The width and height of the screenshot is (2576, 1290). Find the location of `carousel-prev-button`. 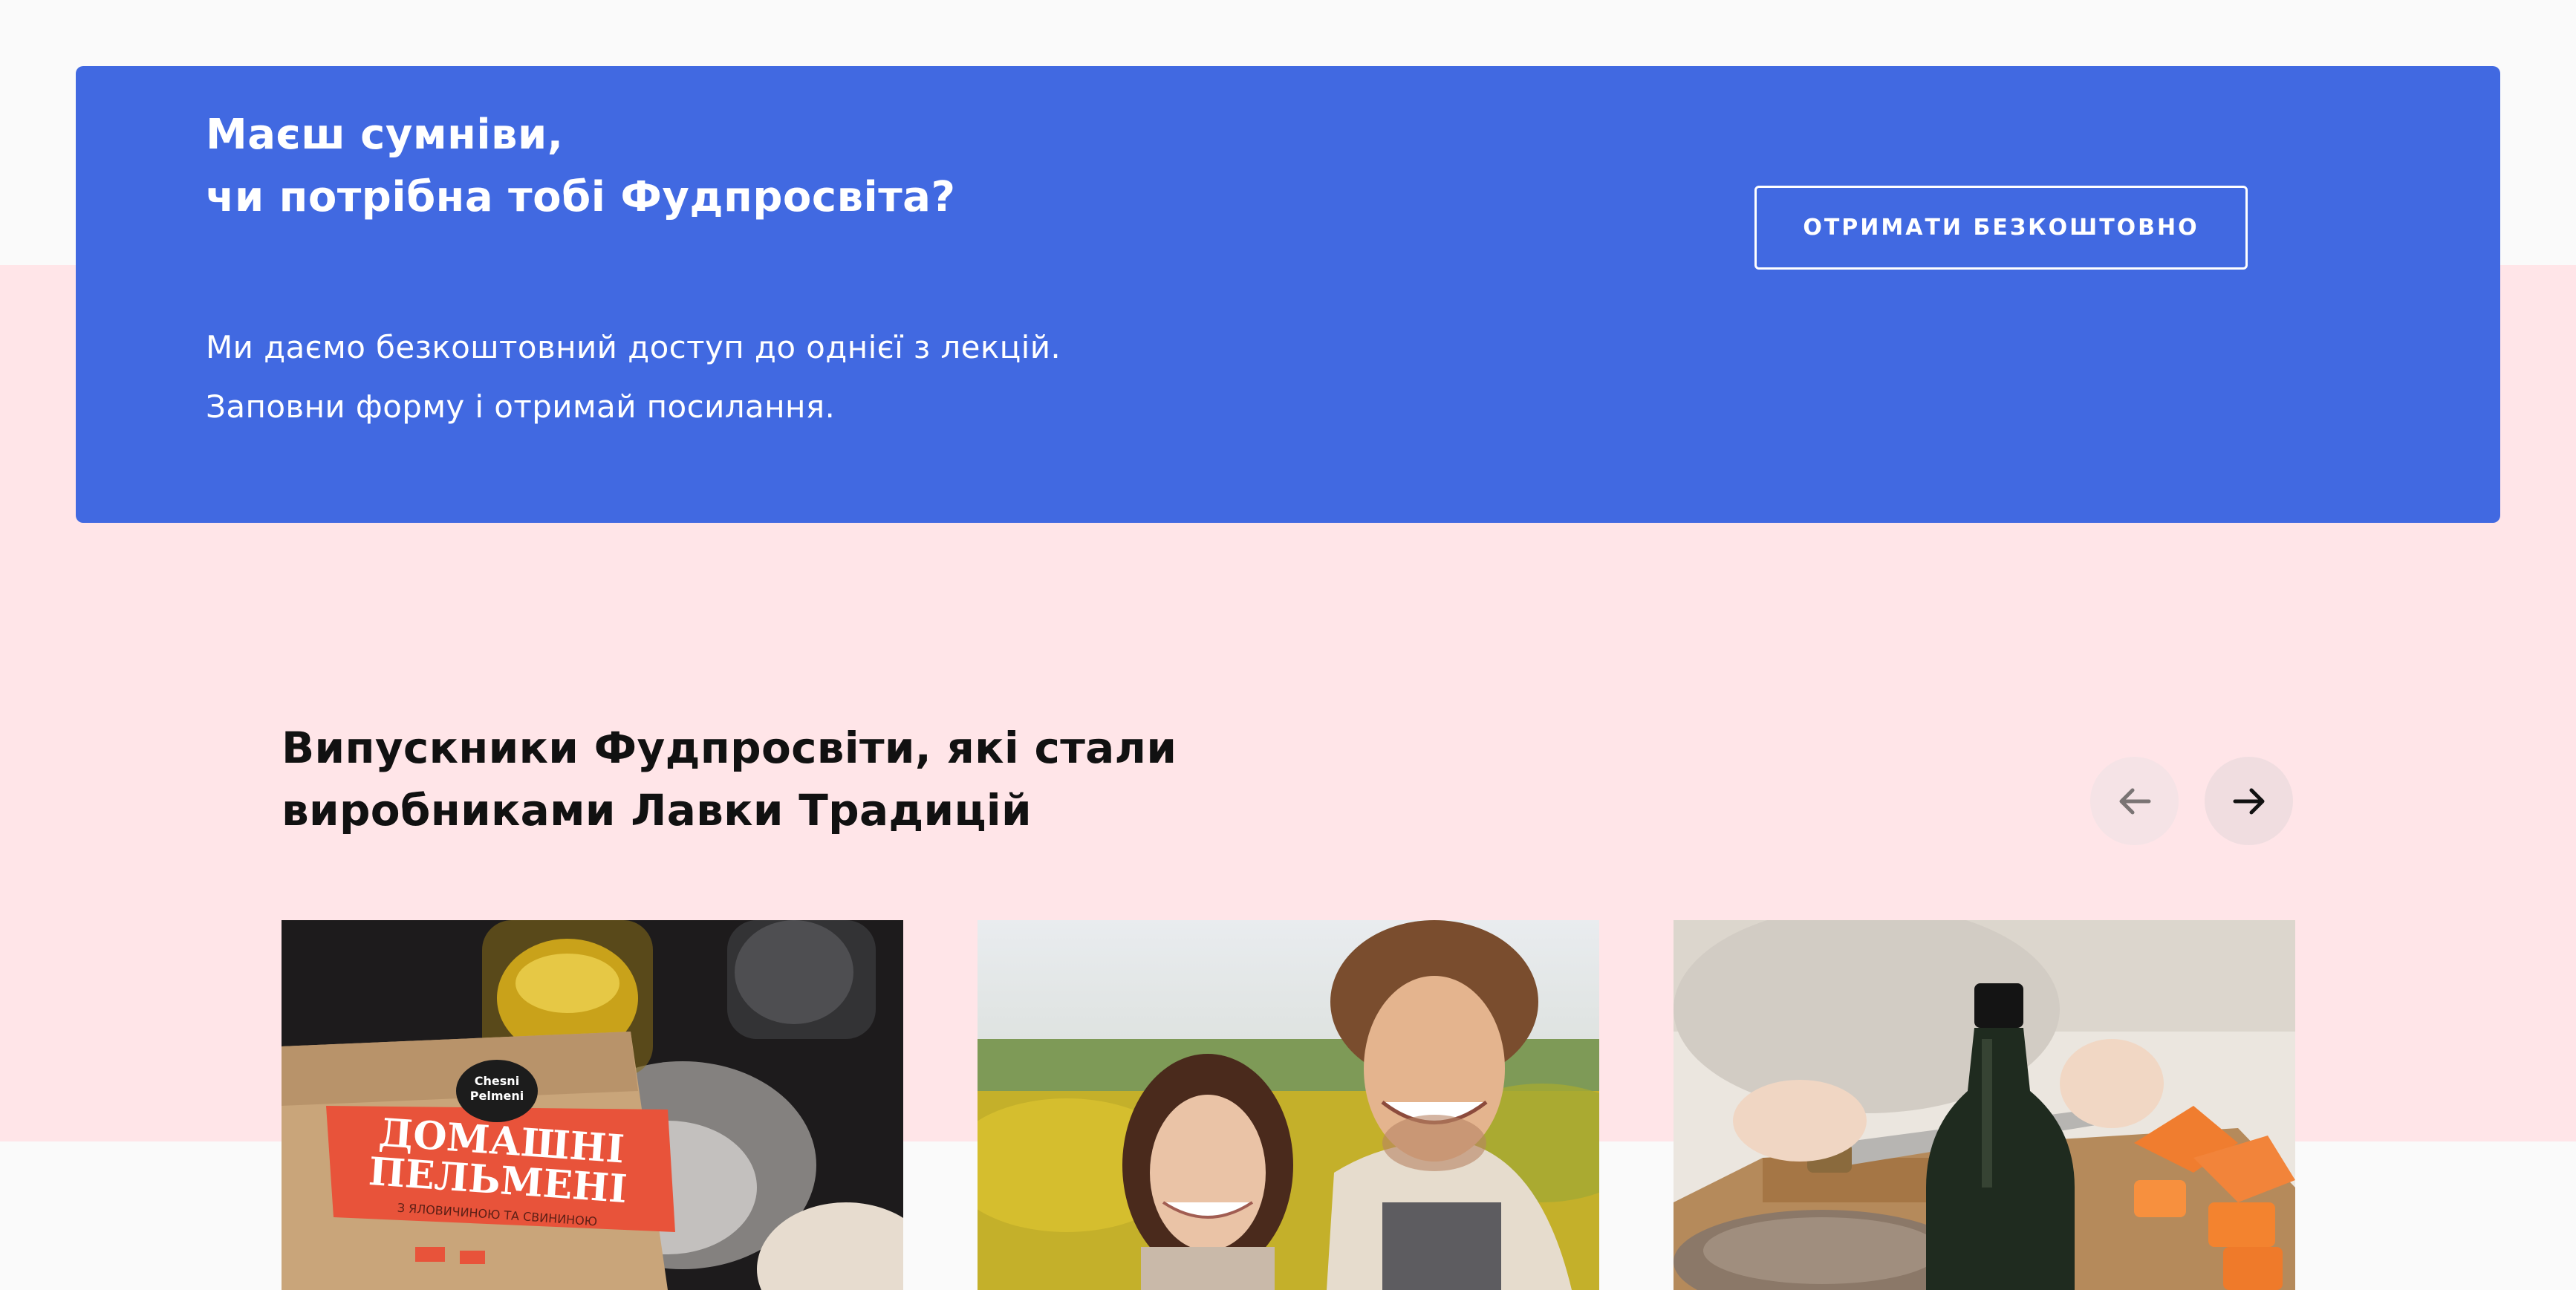

carousel-prev-button is located at coordinates (2134, 801).